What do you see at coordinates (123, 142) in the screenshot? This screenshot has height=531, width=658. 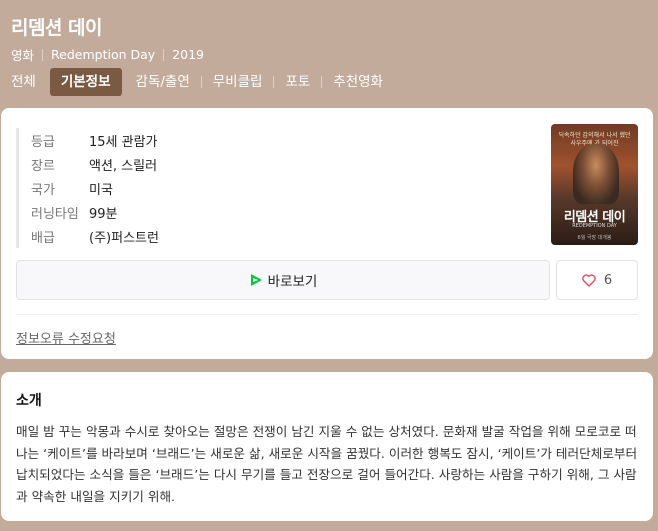 I see `info-value: 15세 관람가` at bounding box center [123, 142].